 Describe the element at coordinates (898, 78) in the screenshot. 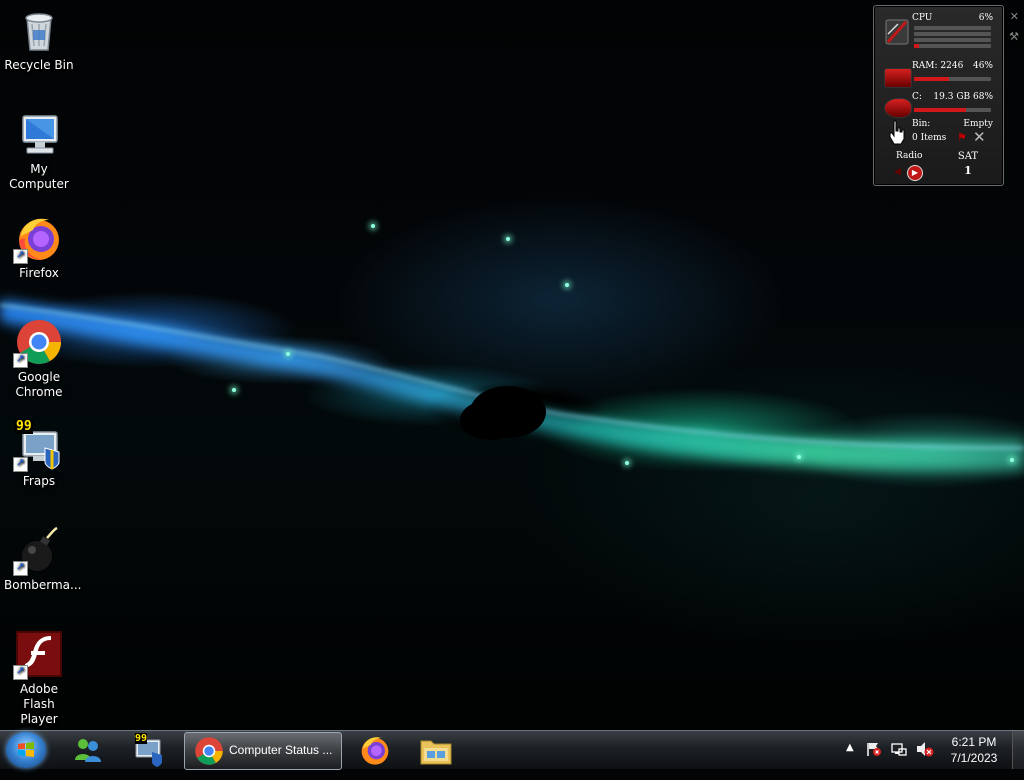

I see `ram-chip-icon` at that location.